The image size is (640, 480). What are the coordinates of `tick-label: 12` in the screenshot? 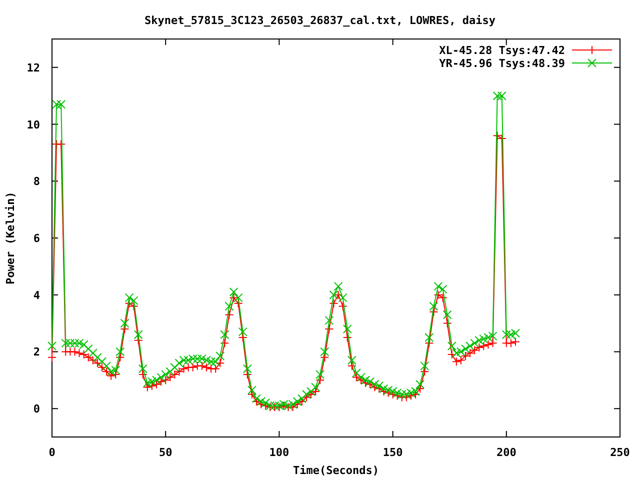 It's located at (33, 67).